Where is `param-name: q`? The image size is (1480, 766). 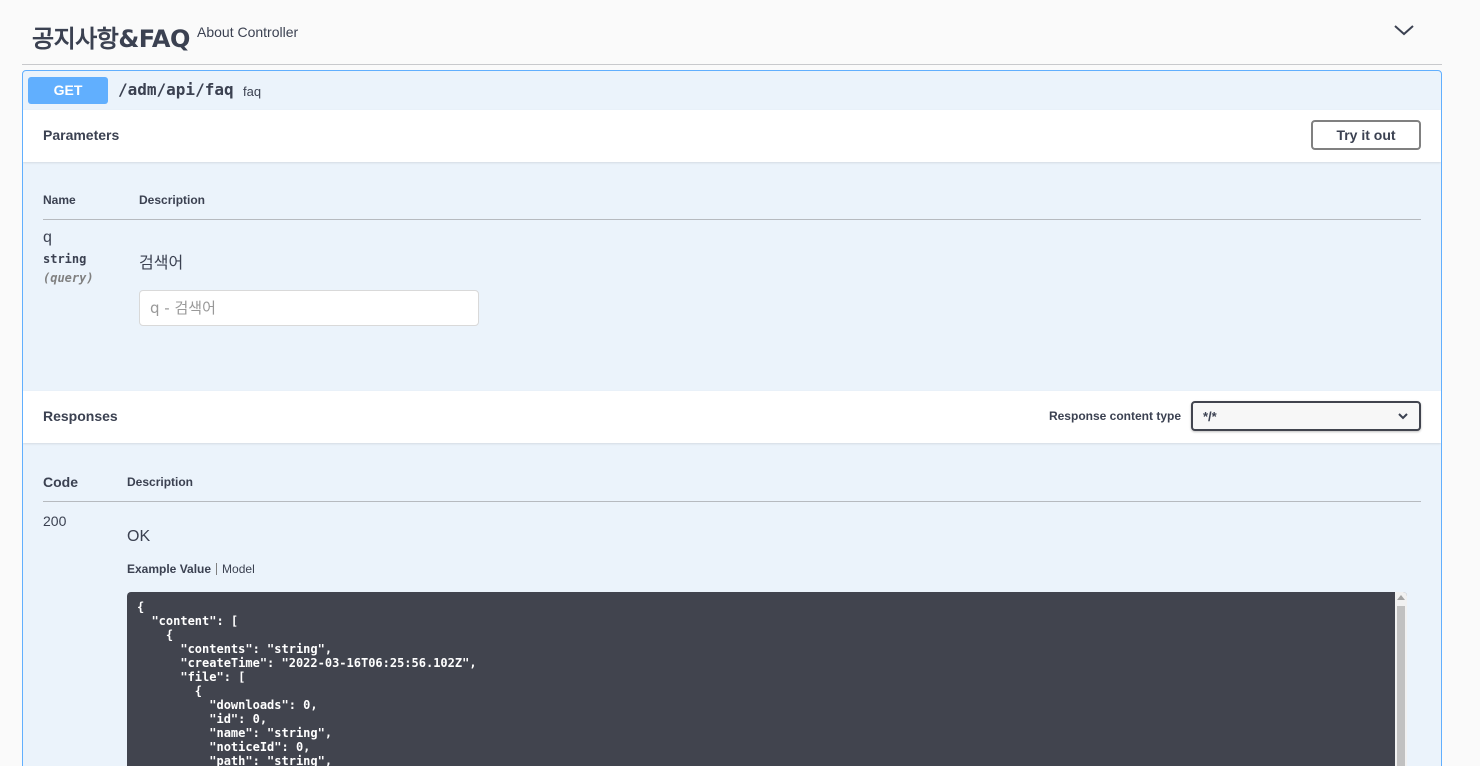 param-name: q is located at coordinates (47, 237).